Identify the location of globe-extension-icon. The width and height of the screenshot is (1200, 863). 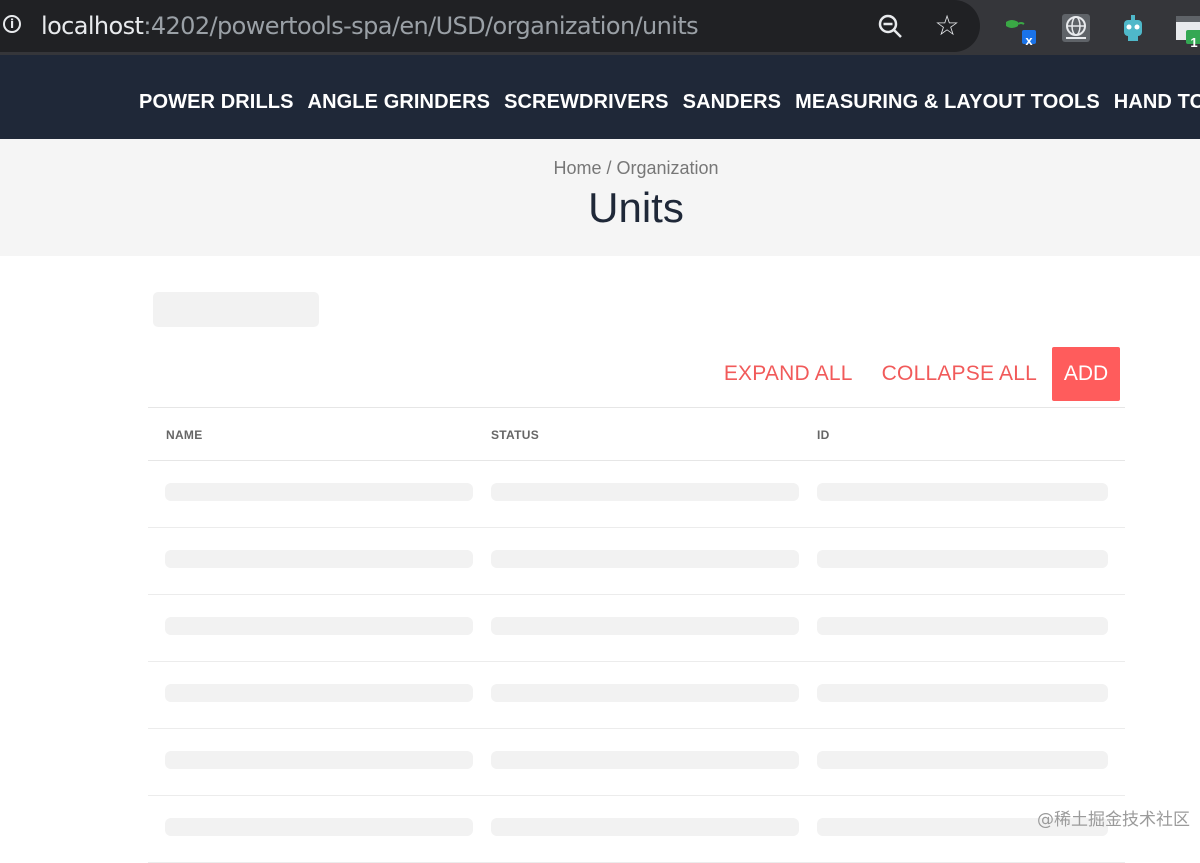
(1076, 28).